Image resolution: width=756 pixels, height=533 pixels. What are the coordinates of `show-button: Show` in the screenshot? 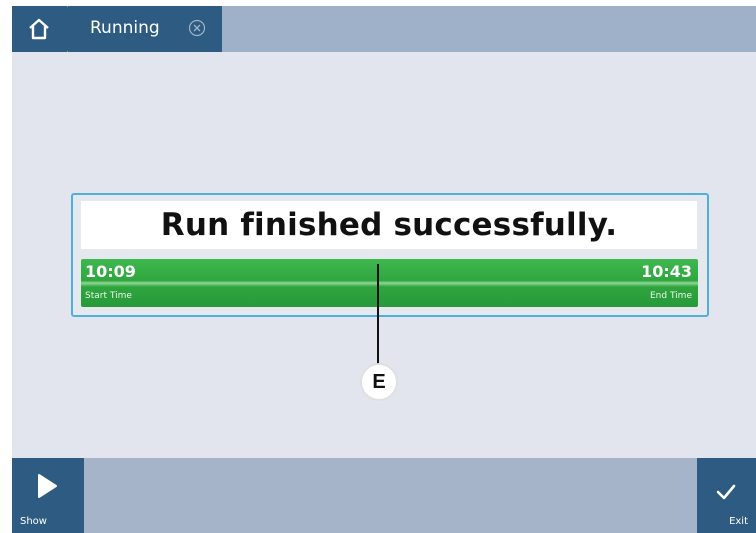 It's located at (48, 495).